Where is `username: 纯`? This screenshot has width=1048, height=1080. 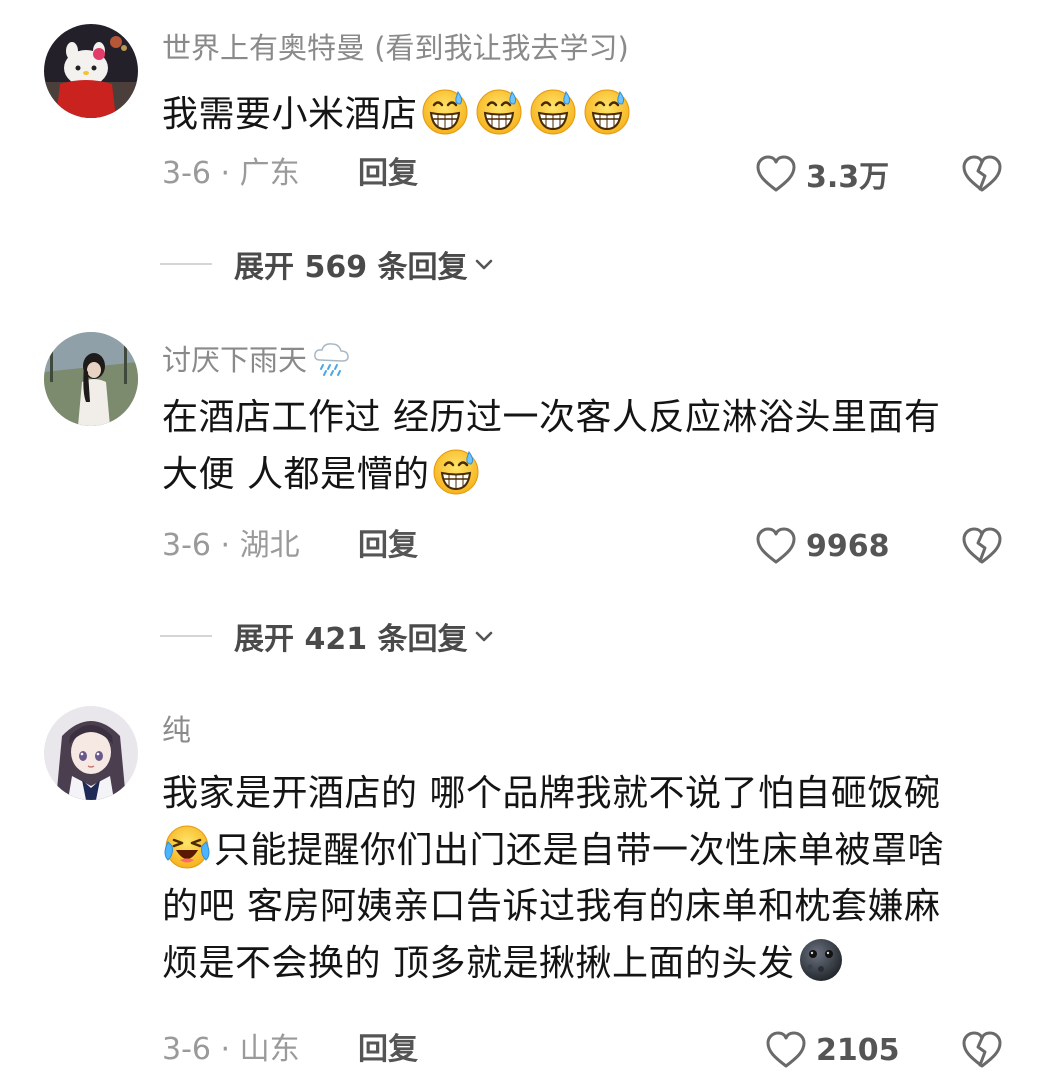
username: 纯 is located at coordinates (176, 730).